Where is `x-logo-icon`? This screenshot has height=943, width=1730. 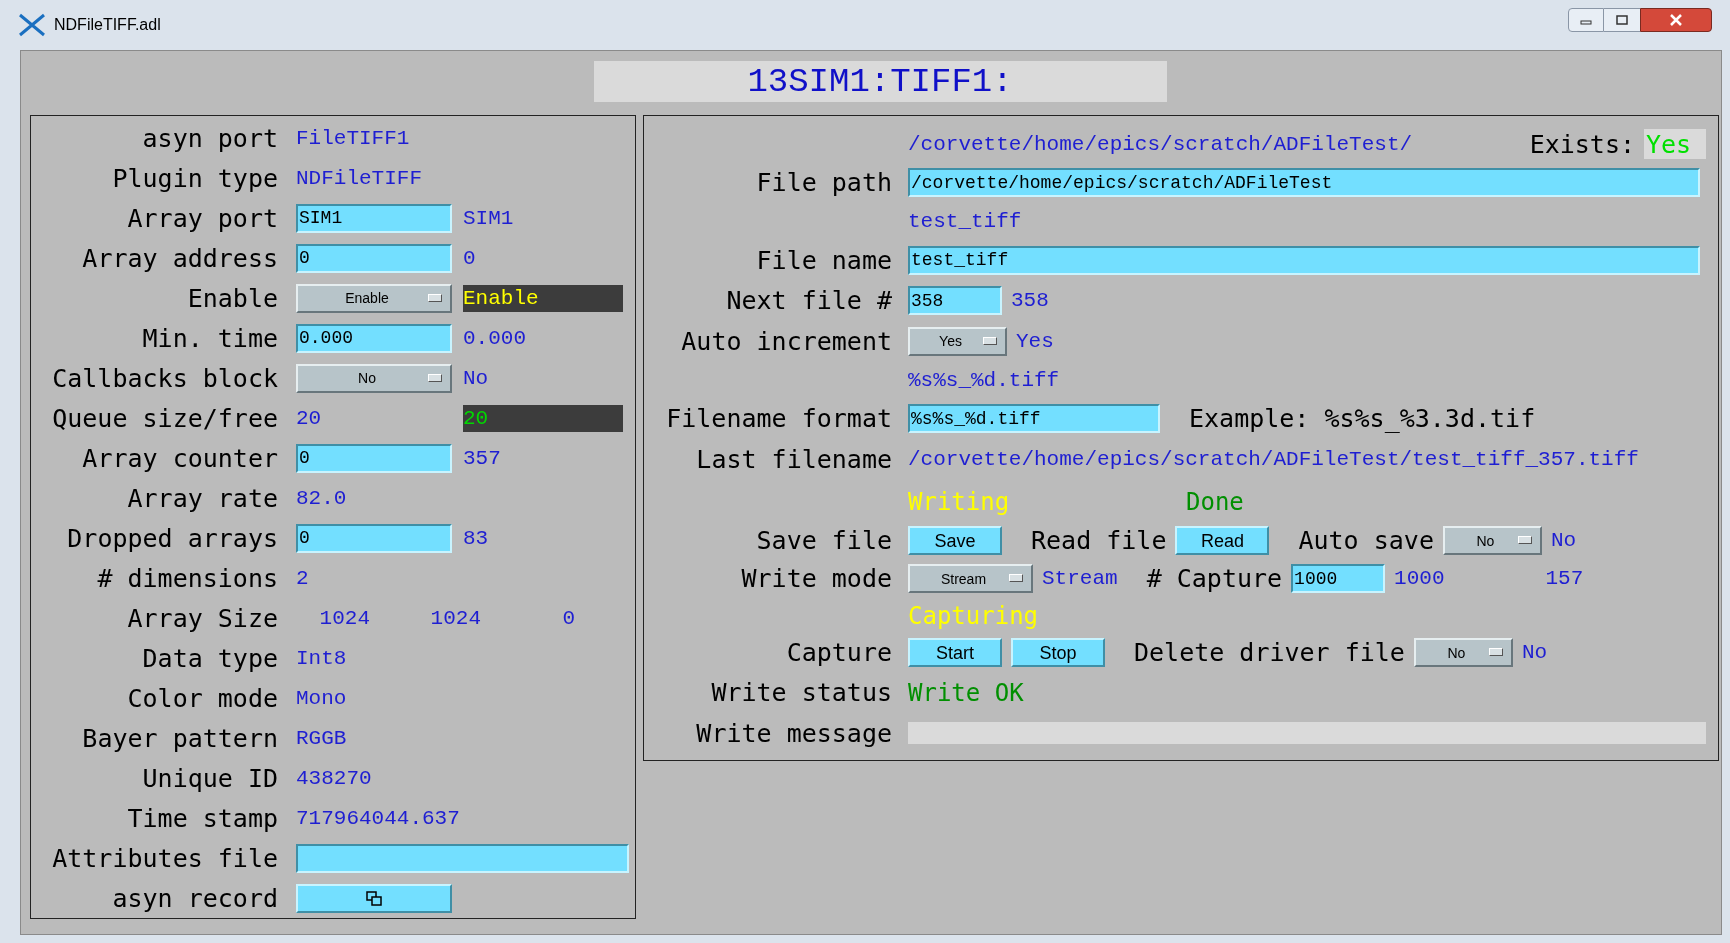 x-logo-icon is located at coordinates (32, 25).